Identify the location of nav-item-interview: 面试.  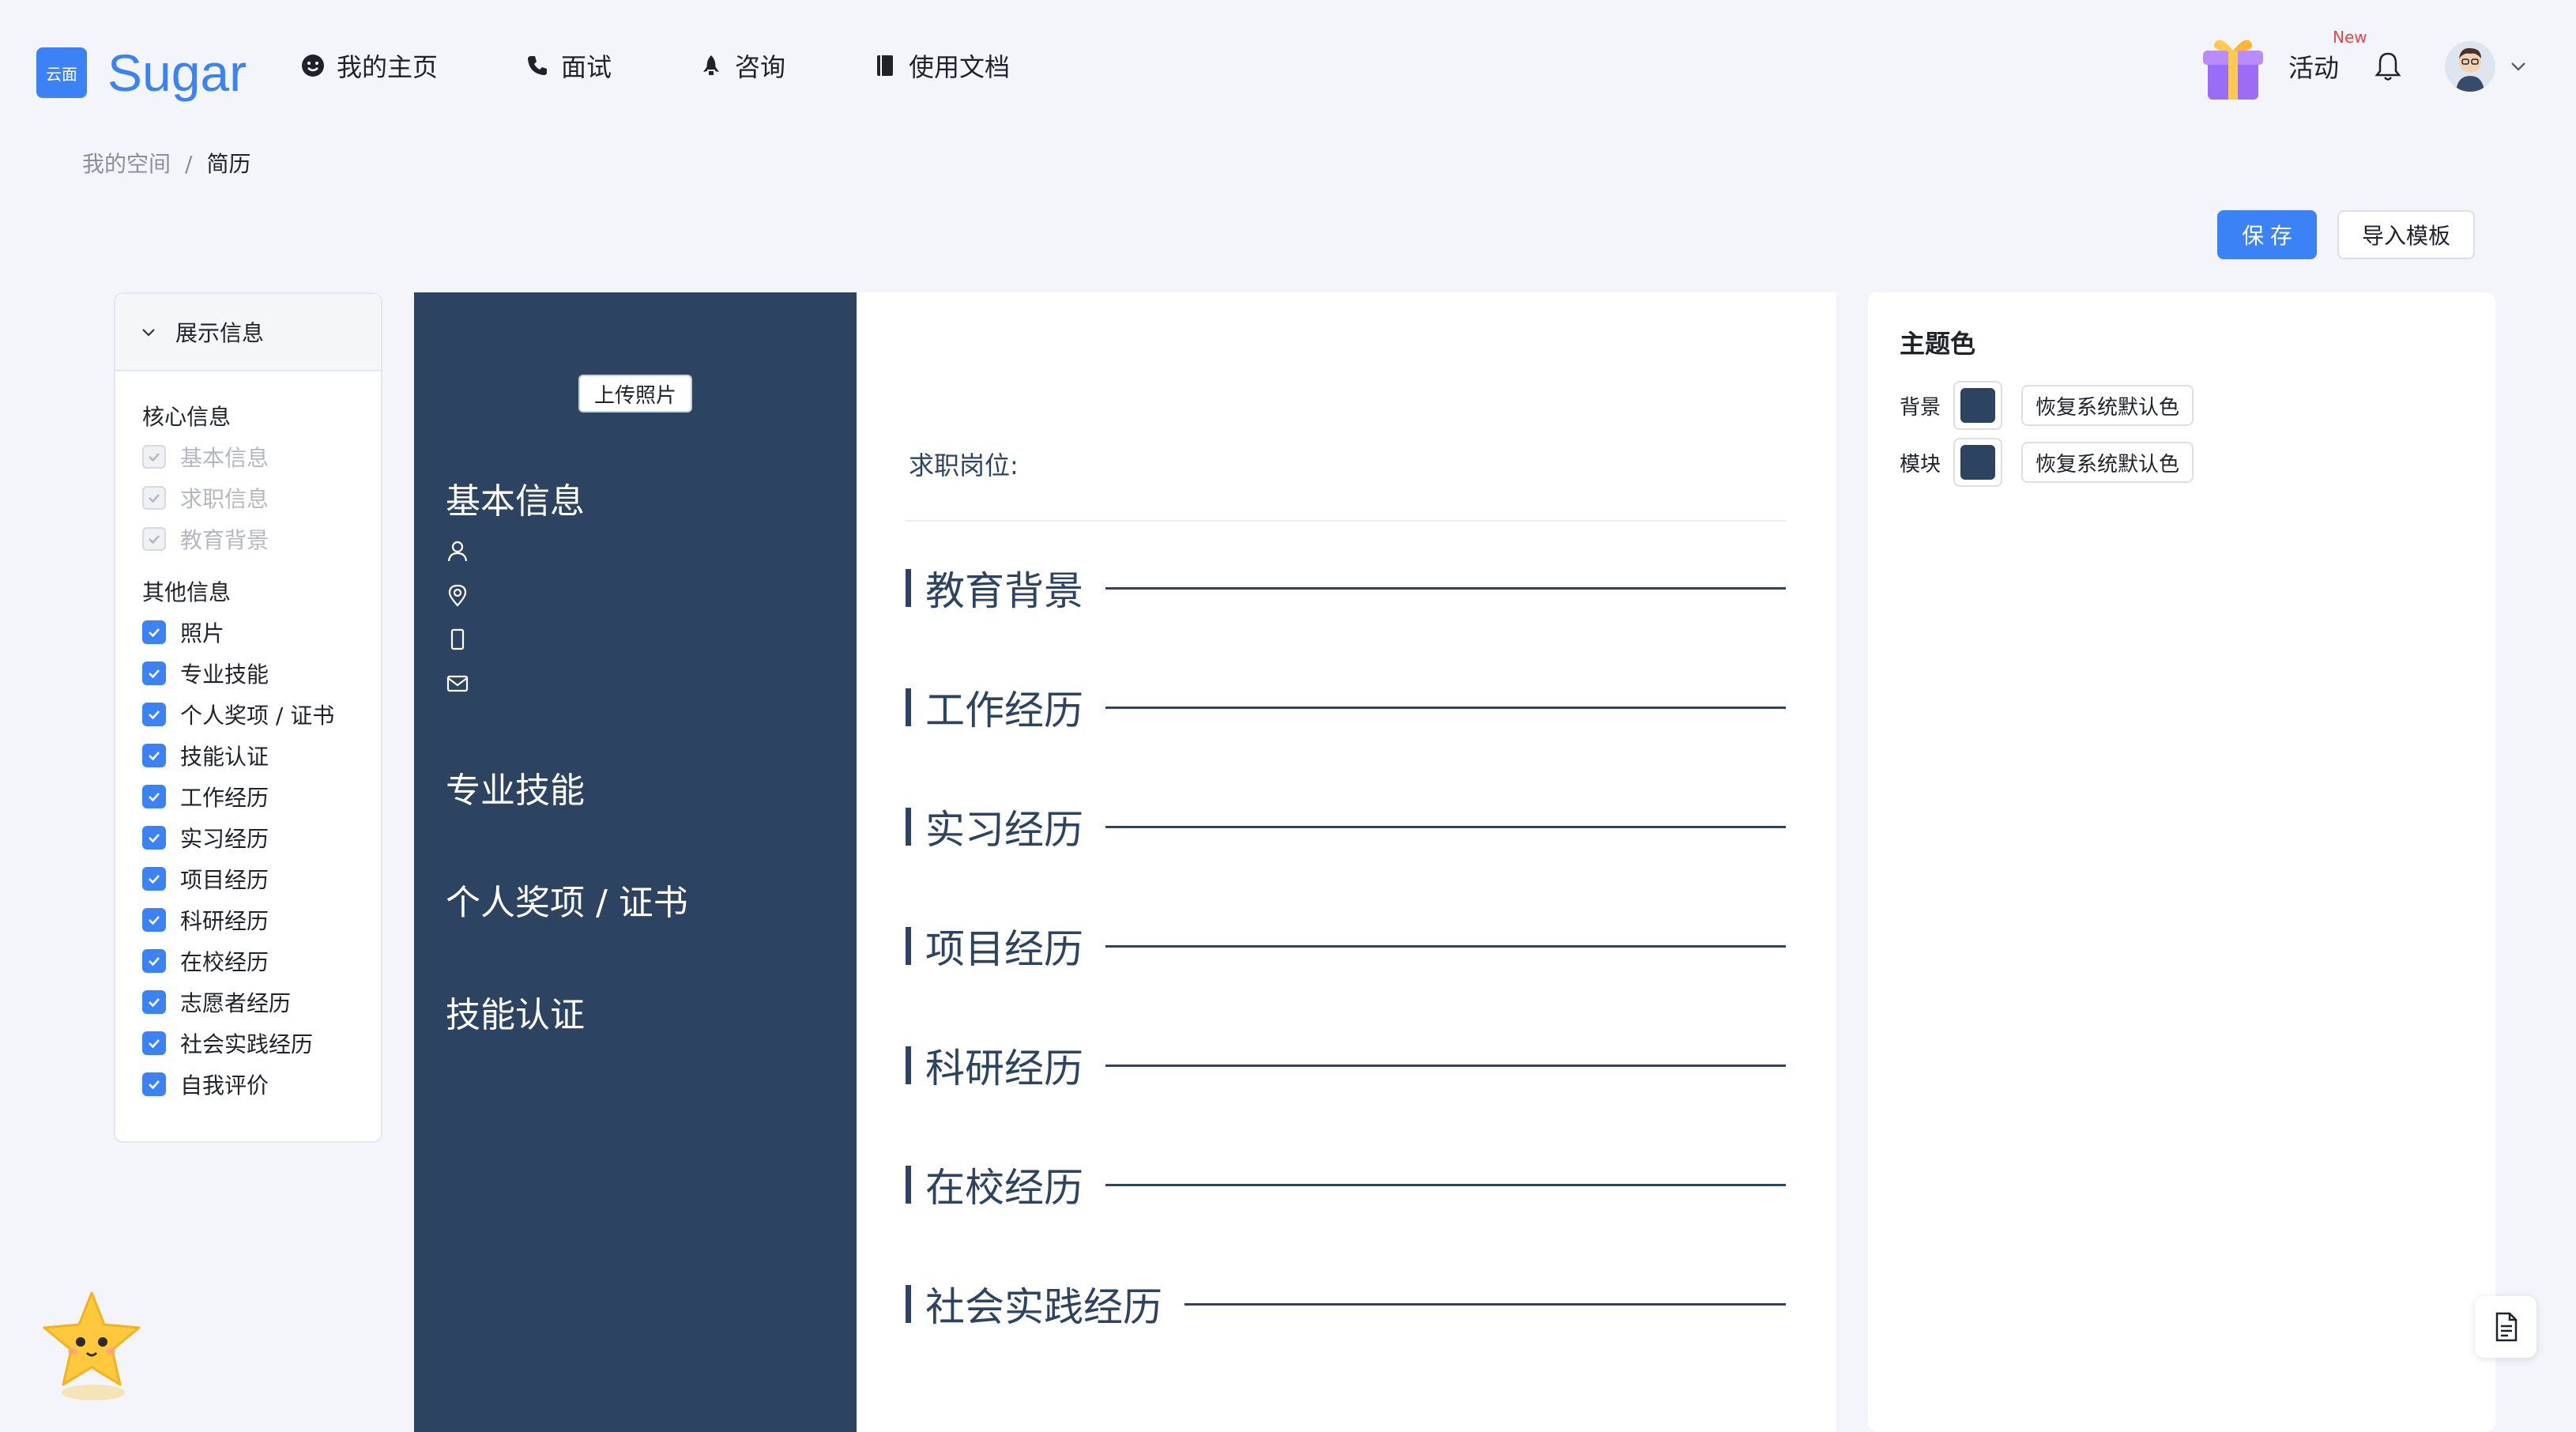
(568, 65).